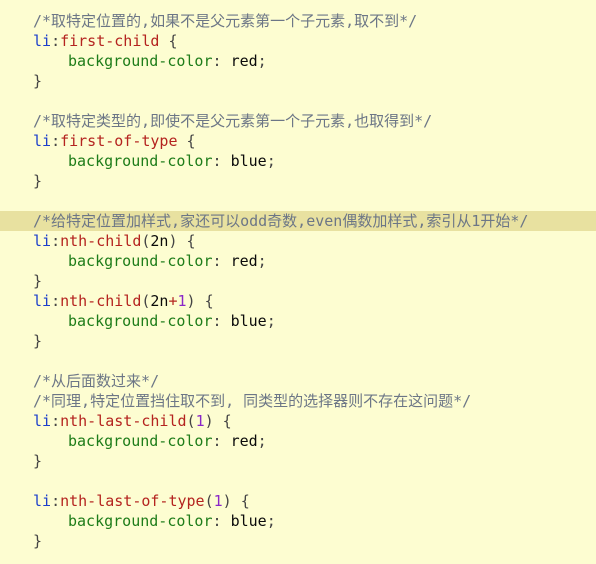 The image size is (596, 564). Describe the element at coordinates (110, 41) in the screenshot. I see `pseudo-class-token: first-child` at that location.